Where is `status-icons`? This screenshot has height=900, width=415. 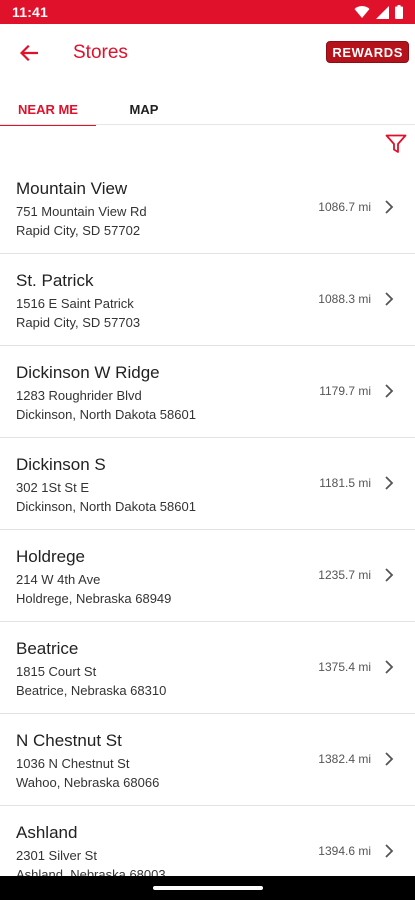 status-icons is located at coordinates (378, 12).